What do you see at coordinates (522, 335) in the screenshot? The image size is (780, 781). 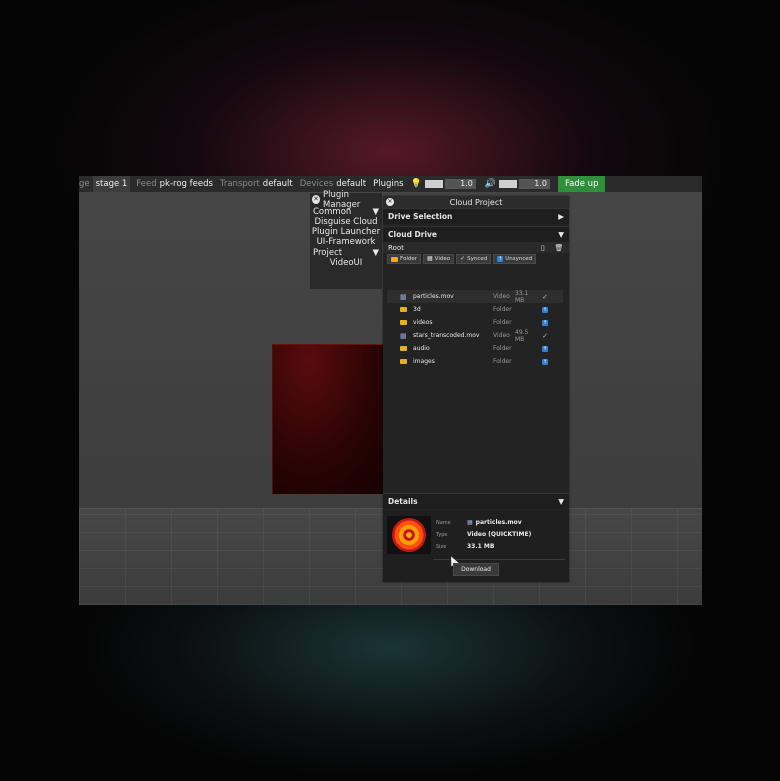 I see `file-size: 49.5 MB` at bounding box center [522, 335].